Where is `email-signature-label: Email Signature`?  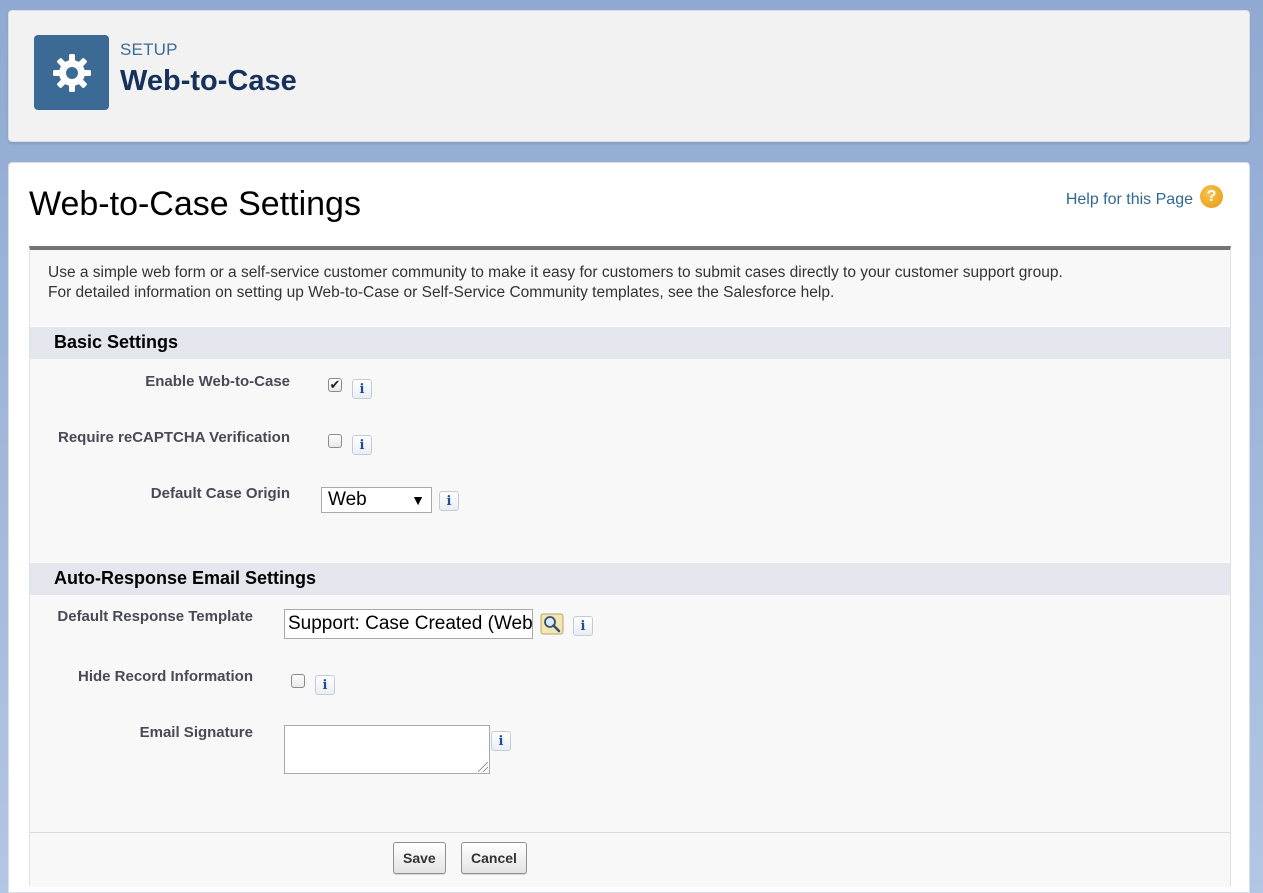 email-signature-label: Email Signature is located at coordinates (196, 732).